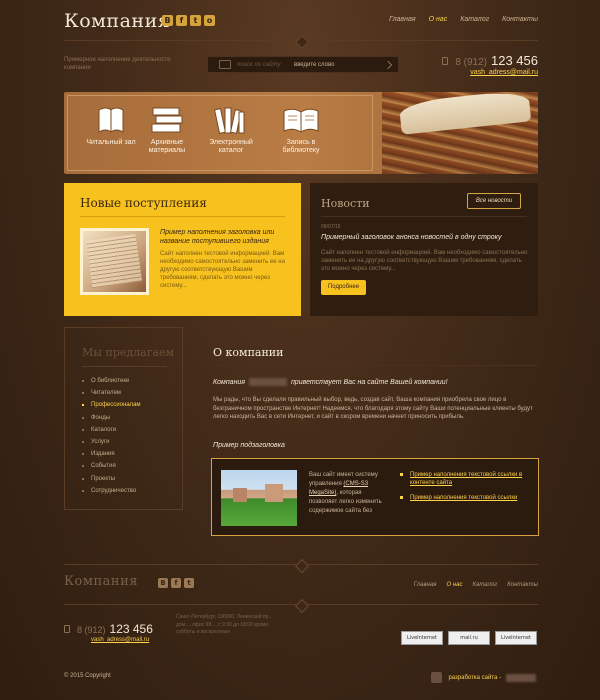 The image size is (600, 700). Describe the element at coordinates (445, 61) in the screenshot. I see `phone-icon` at that location.